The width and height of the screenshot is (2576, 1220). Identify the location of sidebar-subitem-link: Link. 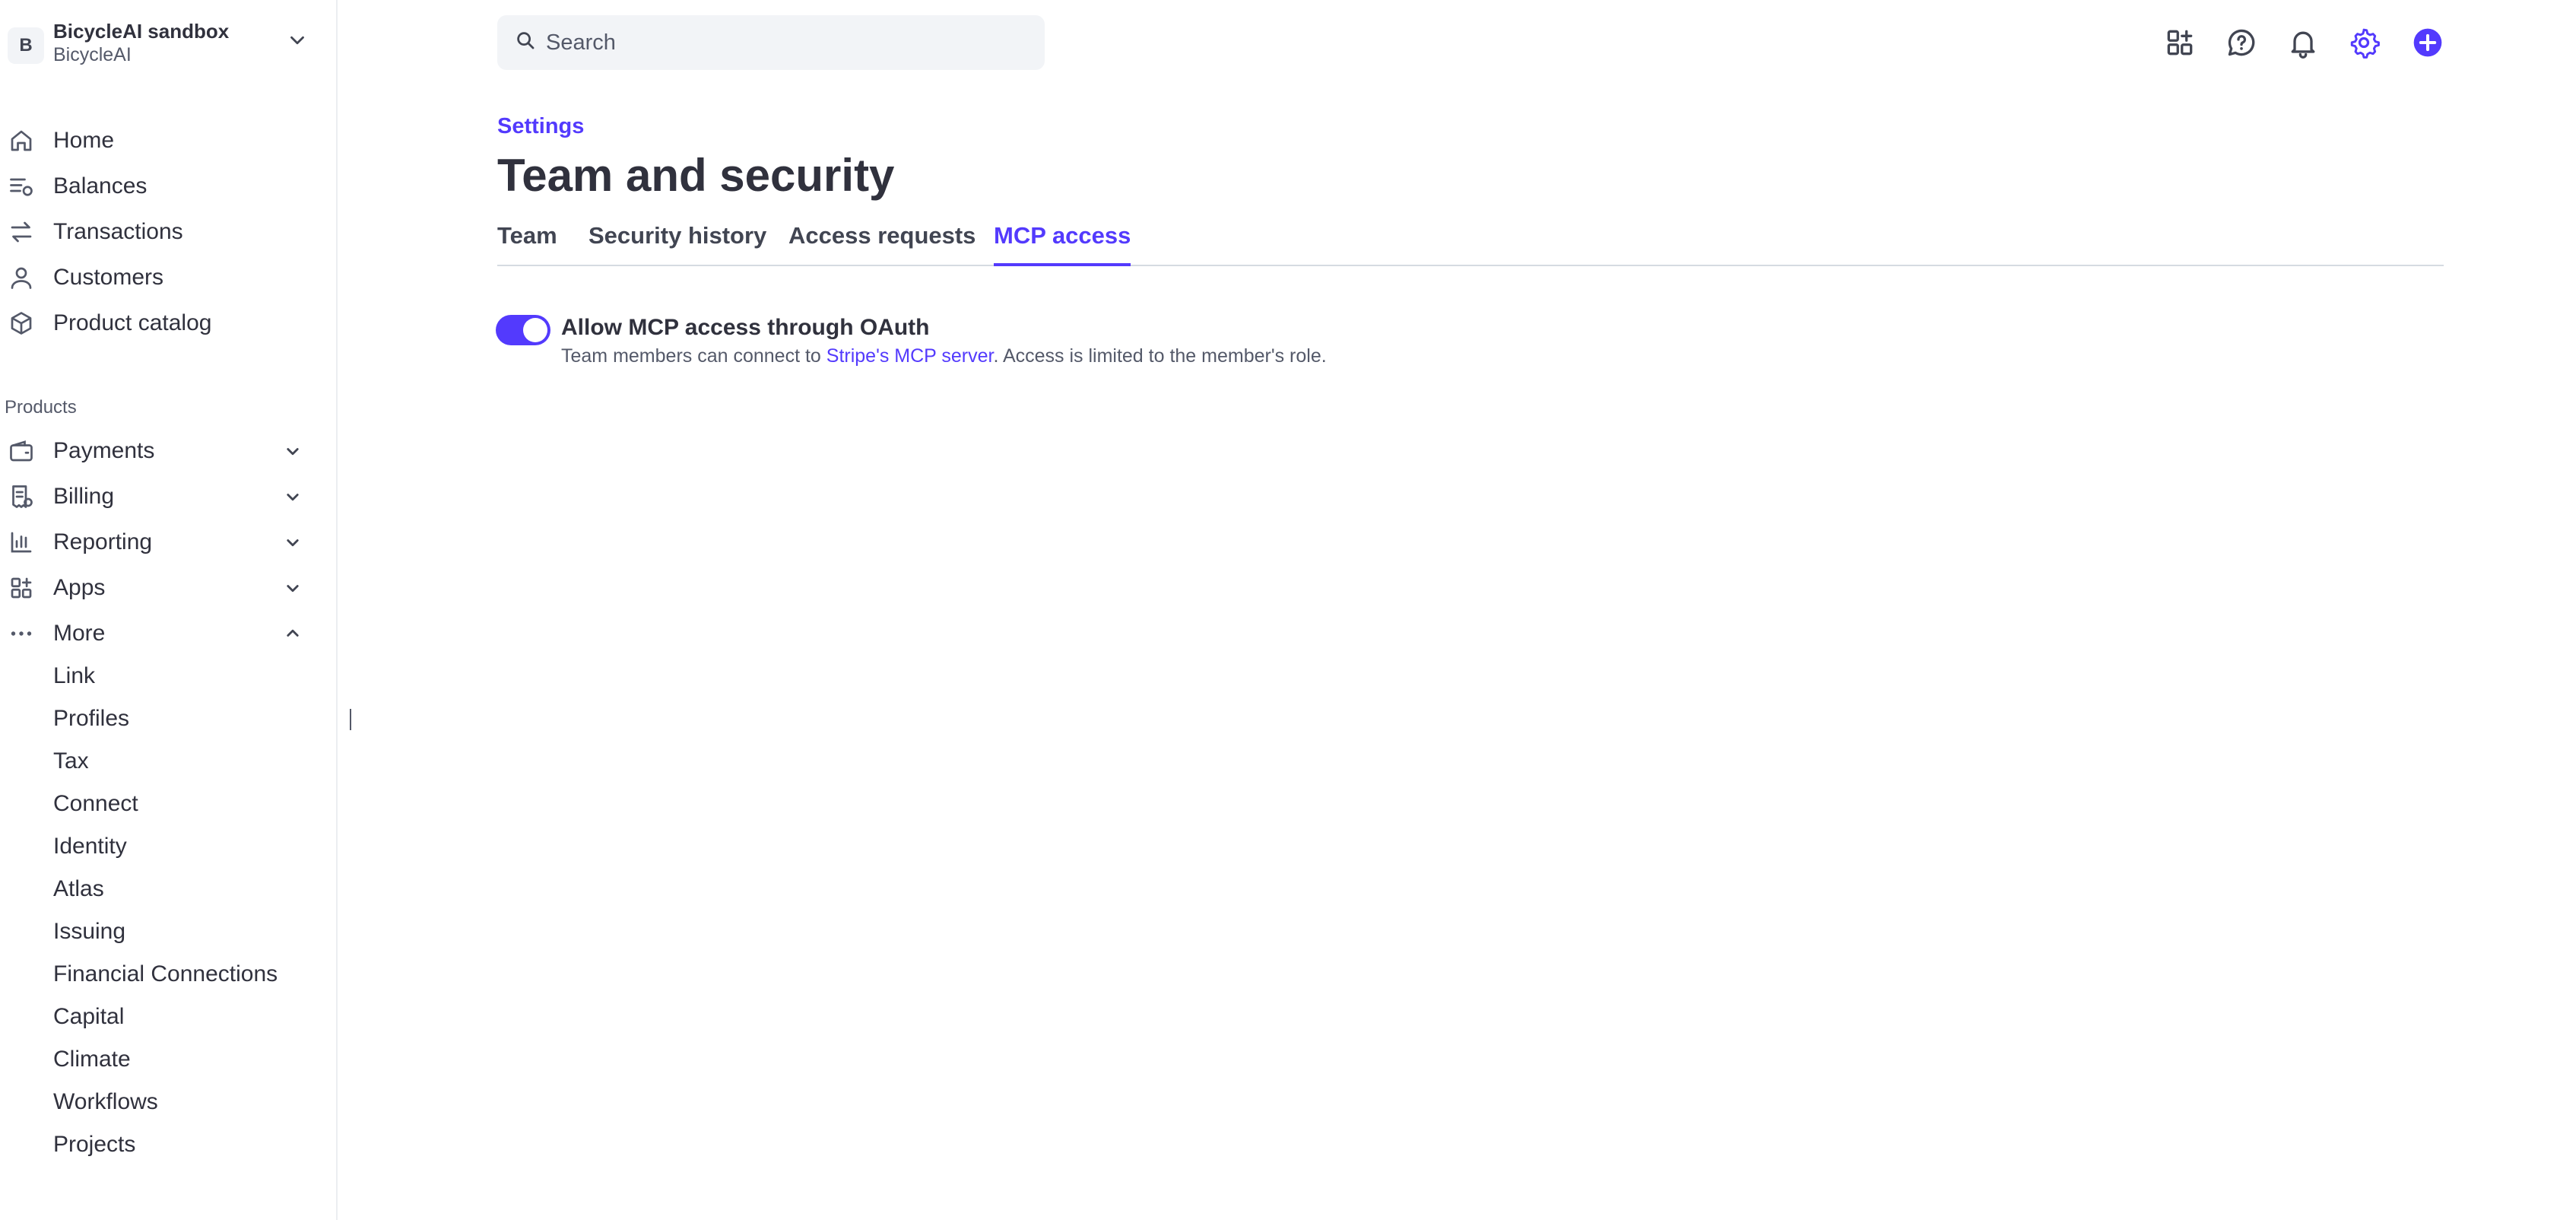
(74, 676).